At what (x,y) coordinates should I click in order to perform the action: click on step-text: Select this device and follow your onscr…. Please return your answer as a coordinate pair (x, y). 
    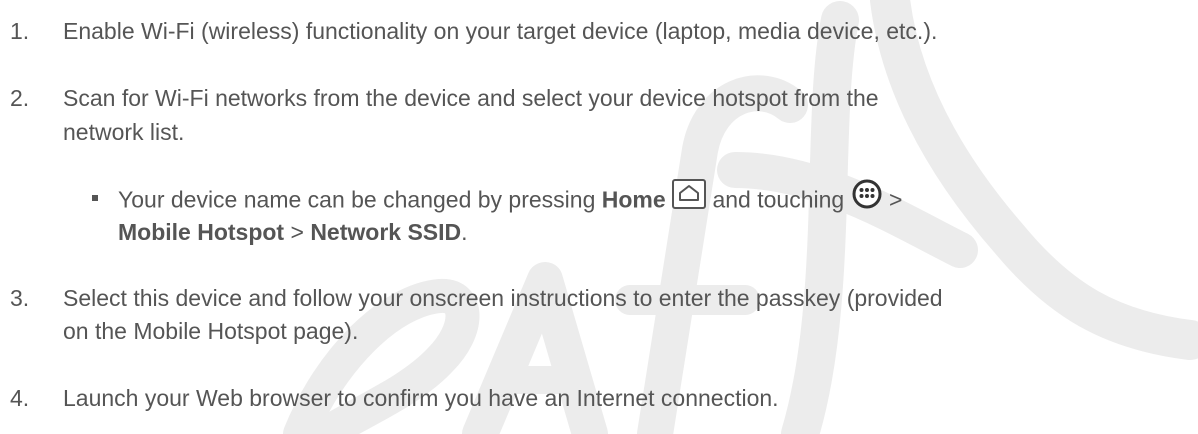
    Looking at the image, I should click on (503, 298).